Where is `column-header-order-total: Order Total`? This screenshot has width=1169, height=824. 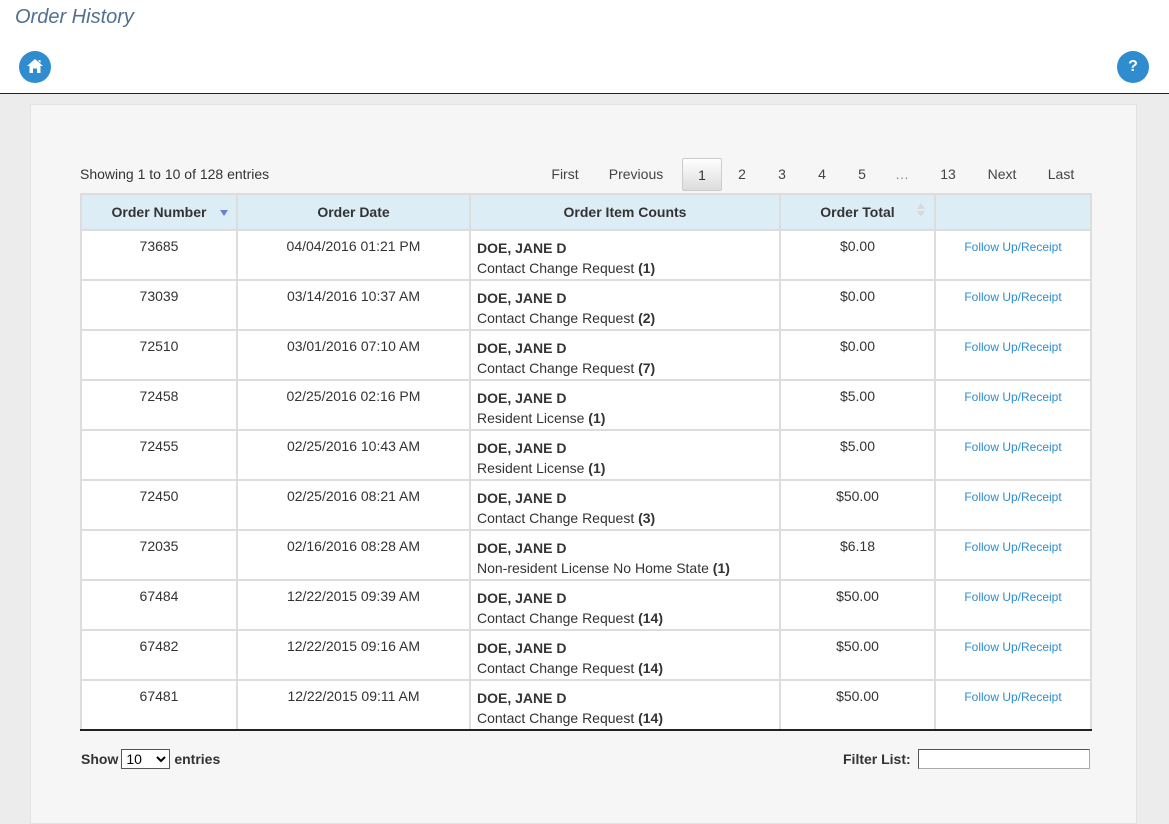 column-header-order-total: Order Total is located at coordinates (857, 212).